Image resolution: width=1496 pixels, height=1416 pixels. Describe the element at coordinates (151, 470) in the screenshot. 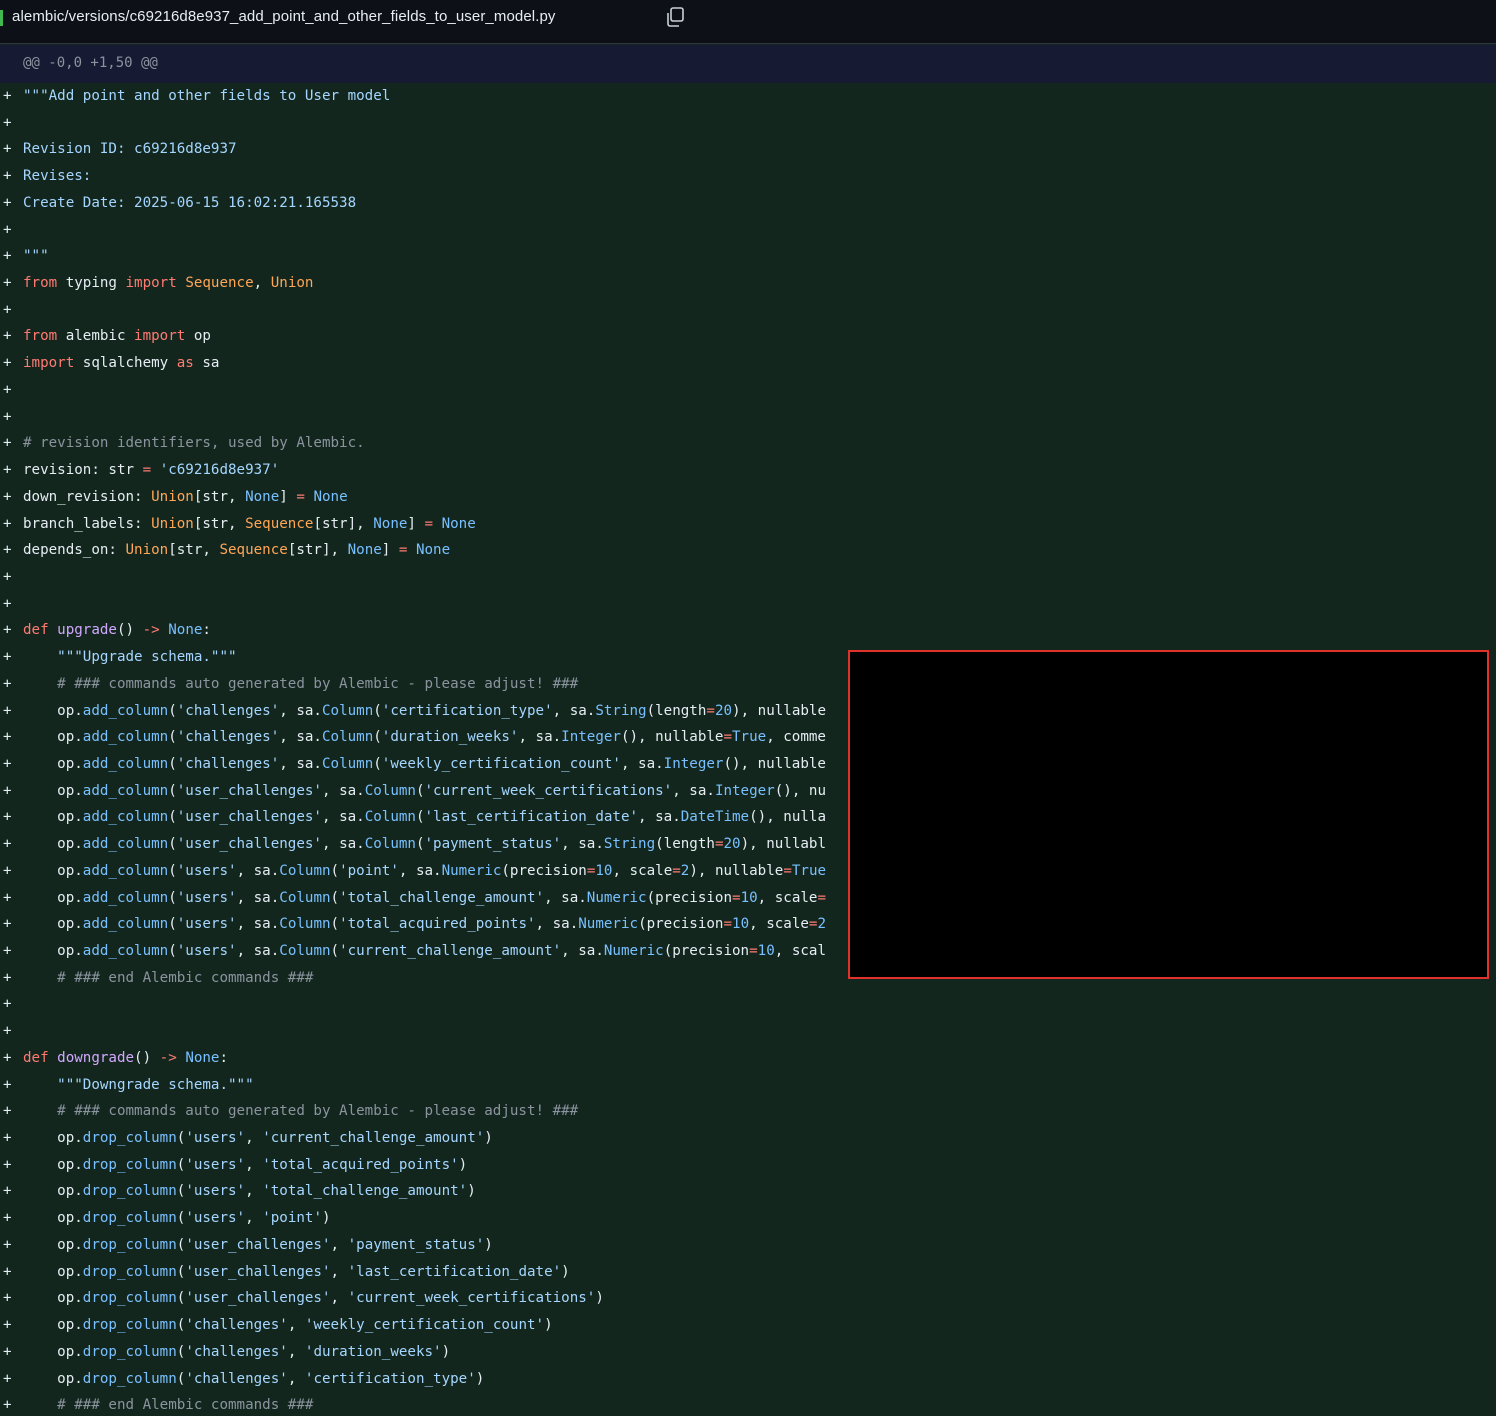

I see `code-text: revision: str = 'c69216d8e937'` at that location.